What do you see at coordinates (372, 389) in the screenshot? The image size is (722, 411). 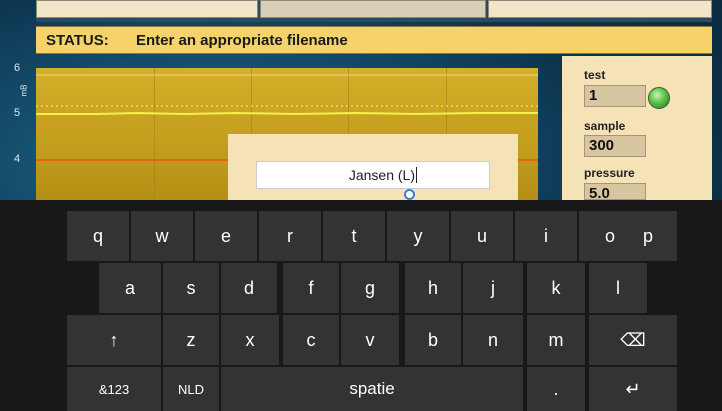 I see `spacebar-key: spatie` at bounding box center [372, 389].